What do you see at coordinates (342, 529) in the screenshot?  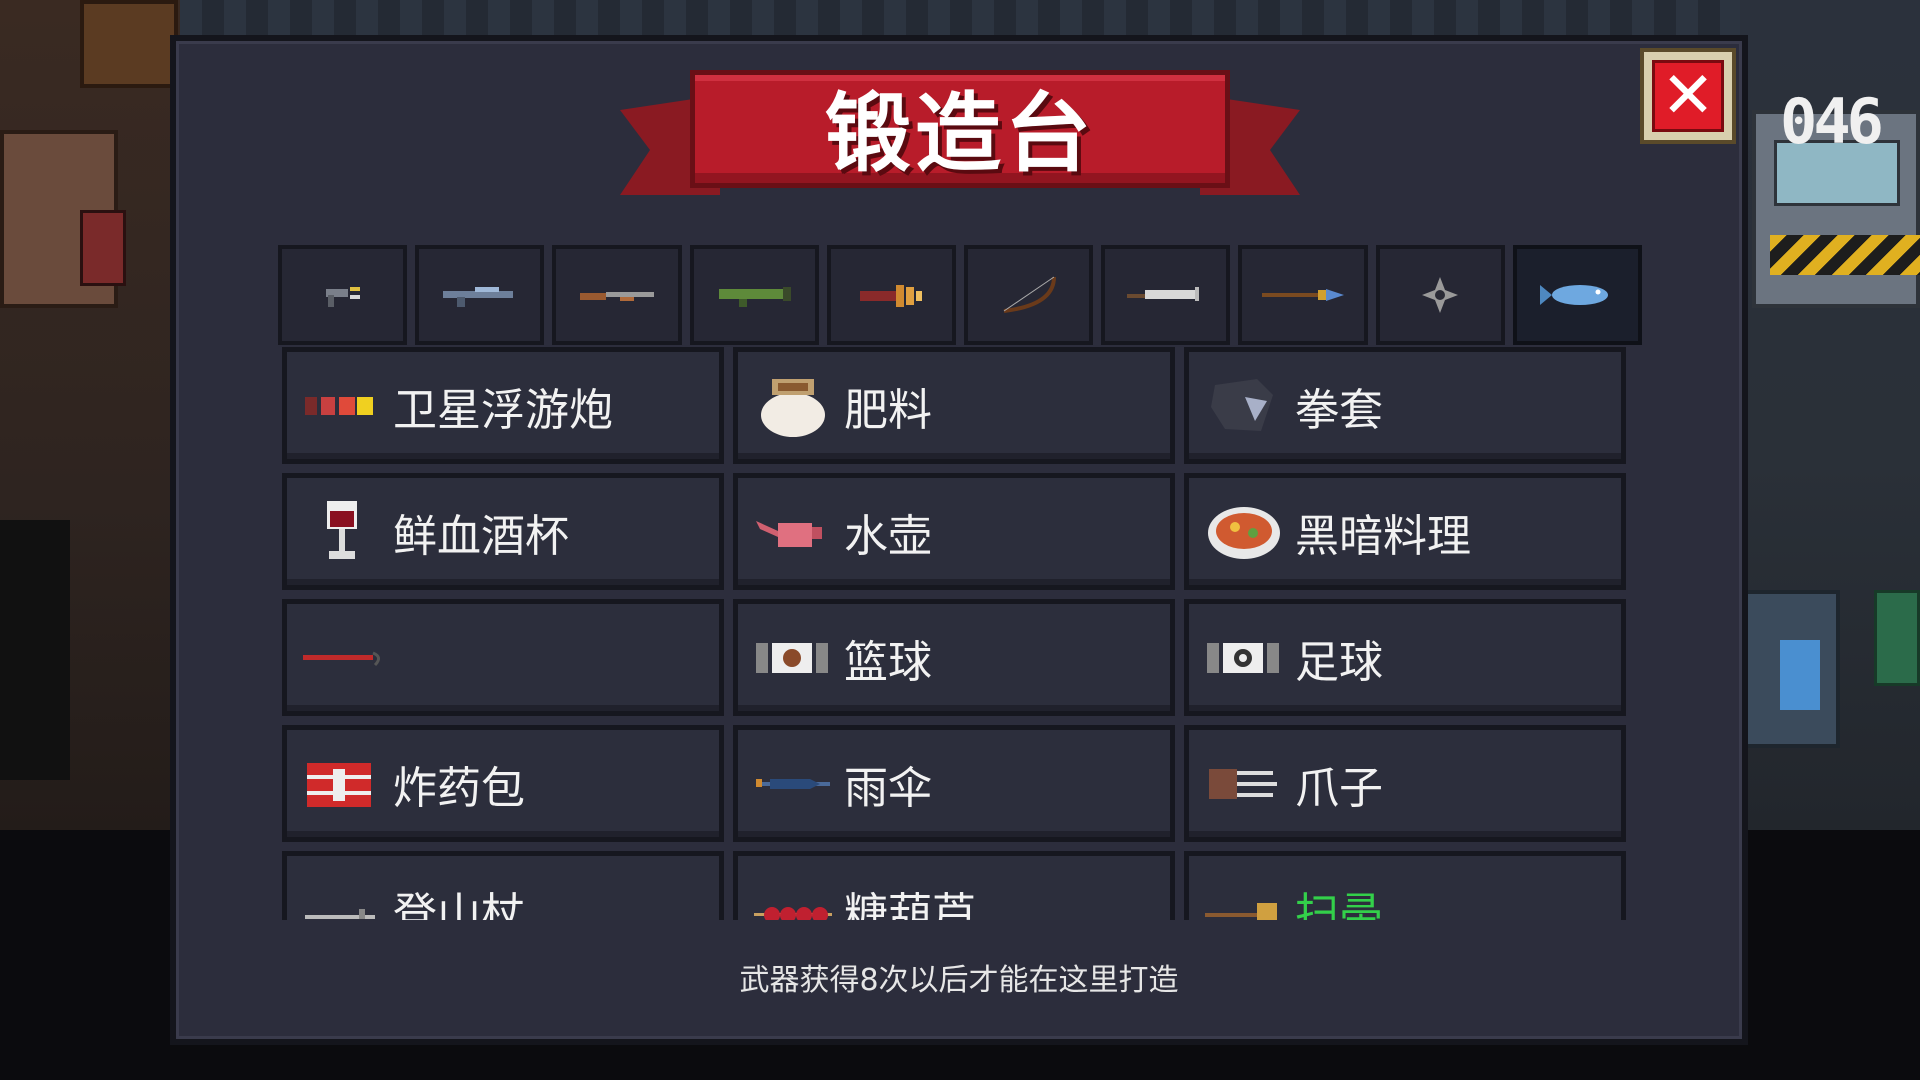 I see `blood-goblet-icon` at bounding box center [342, 529].